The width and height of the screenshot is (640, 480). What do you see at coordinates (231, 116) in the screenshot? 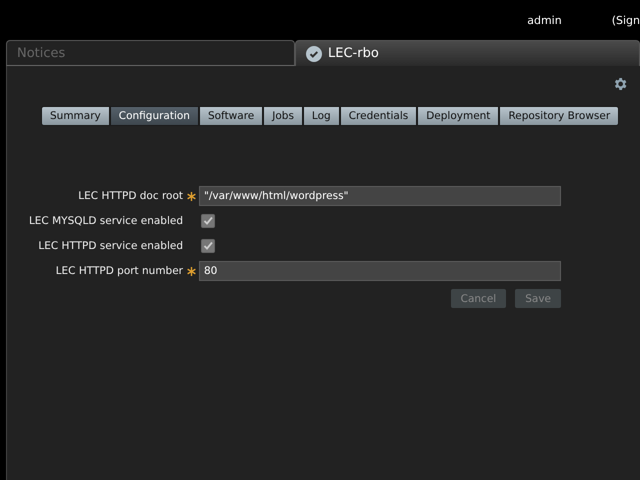
I see `tab: Software` at bounding box center [231, 116].